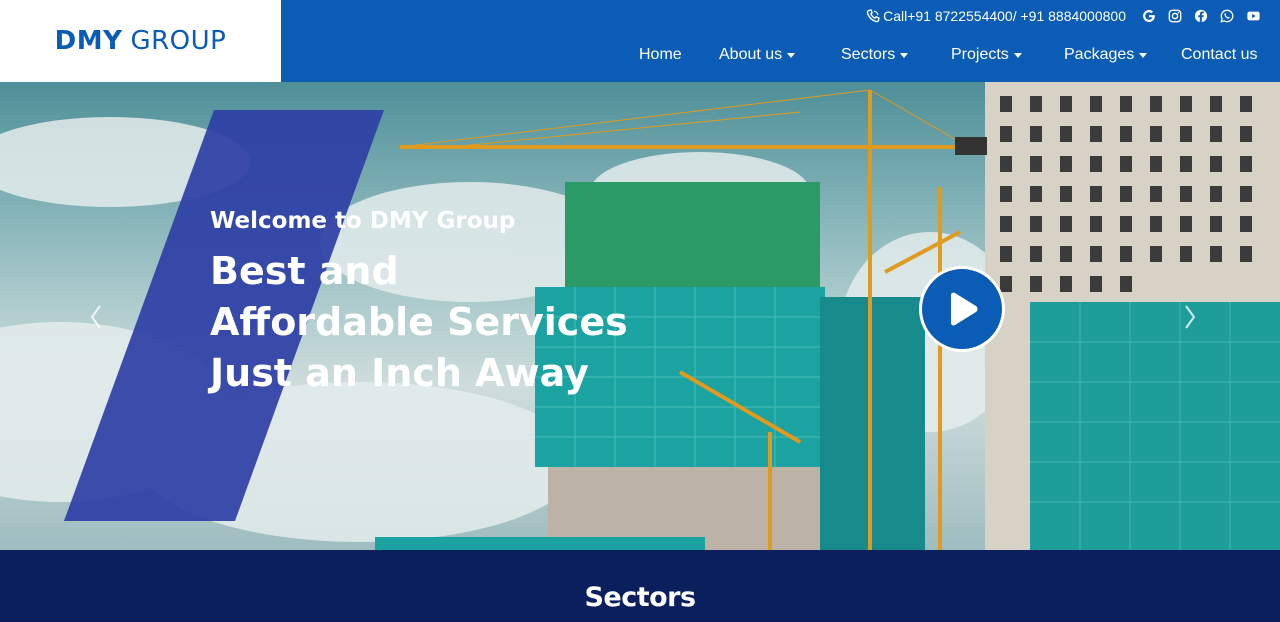 Image resolution: width=1280 pixels, height=622 pixels. I want to click on nav-sectors-label: Sectors, so click(868, 54).